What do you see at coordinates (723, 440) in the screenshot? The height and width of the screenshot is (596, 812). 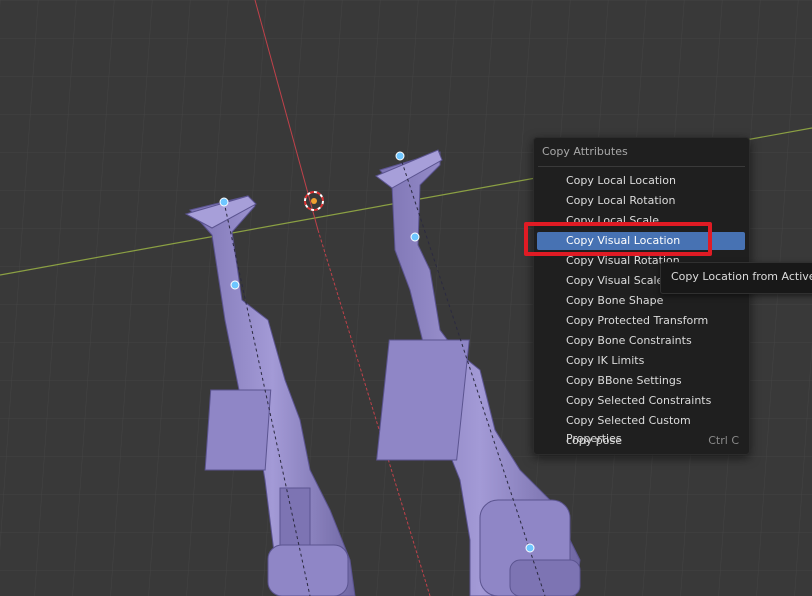 I see `shortcut-label: Ctrl C` at bounding box center [723, 440].